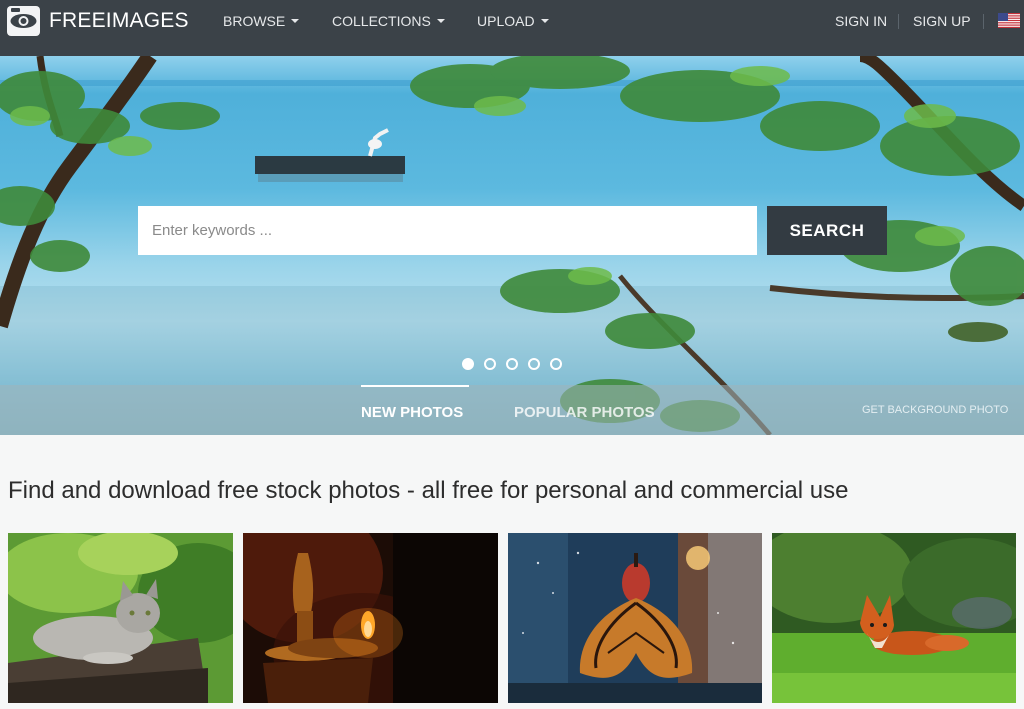 The height and width of the screenshot is (709, 1024). What do you see at coordinates (254, 21) in the screenshot?
I see `nav-browse-label: BROWSE` at bounding box center [254, 21].